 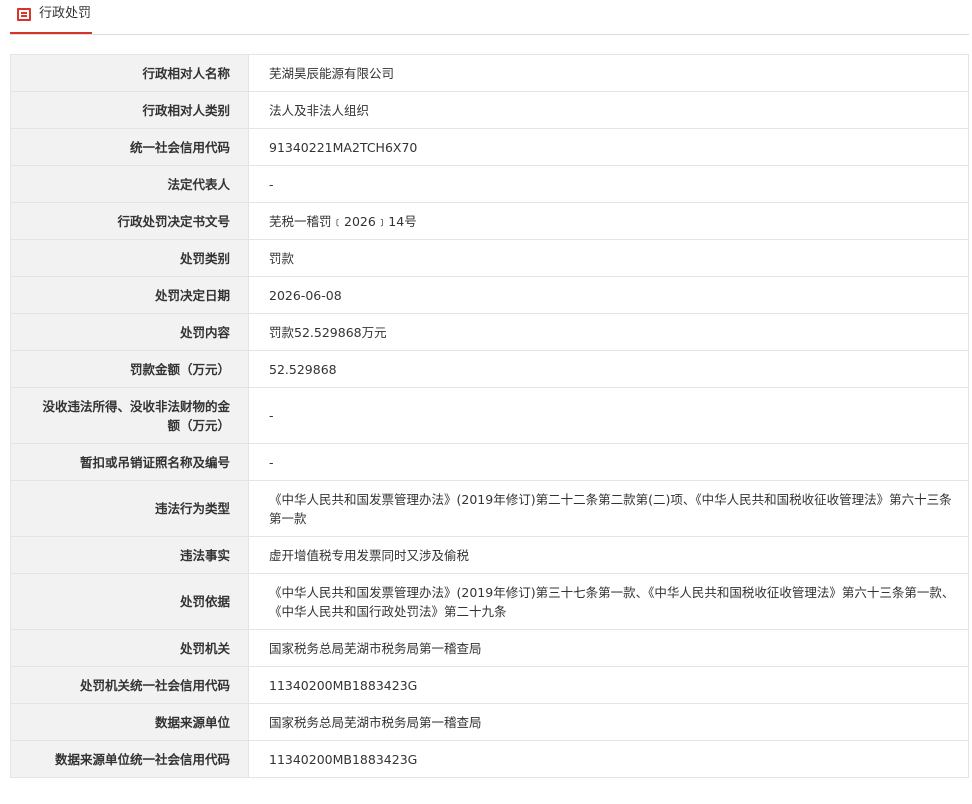 I want to click on table-row: 处罚机关统一社会信用代码 11340200MB1883423G, so click(x=489, y=685).